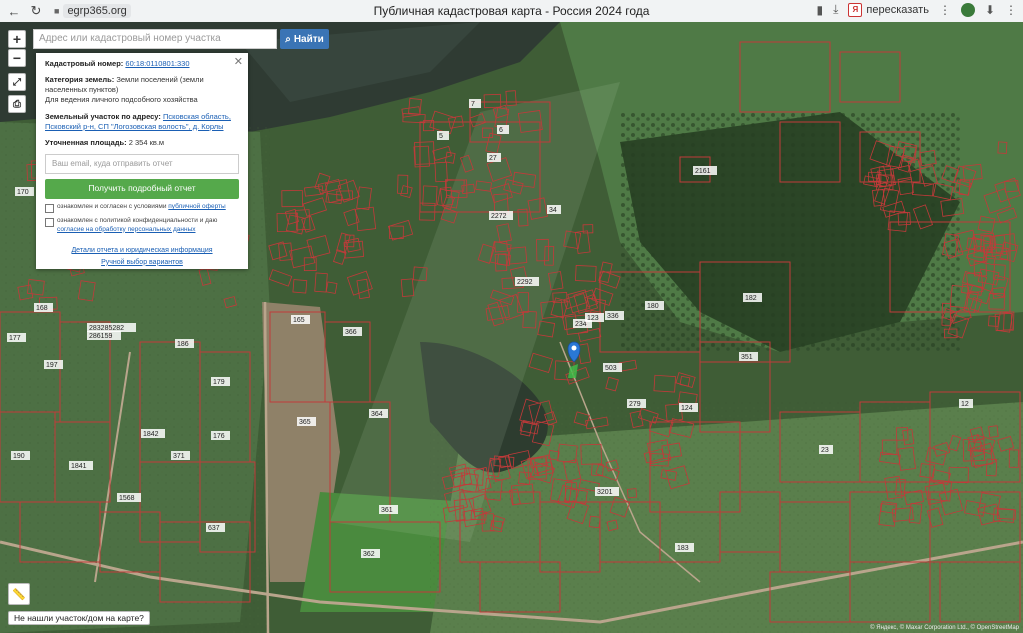 The width and height of the screenshot is (1023, 633). Describe the element at coordinates (377, 414) in the screenshot. I see `parcel-label: 364` at that location.